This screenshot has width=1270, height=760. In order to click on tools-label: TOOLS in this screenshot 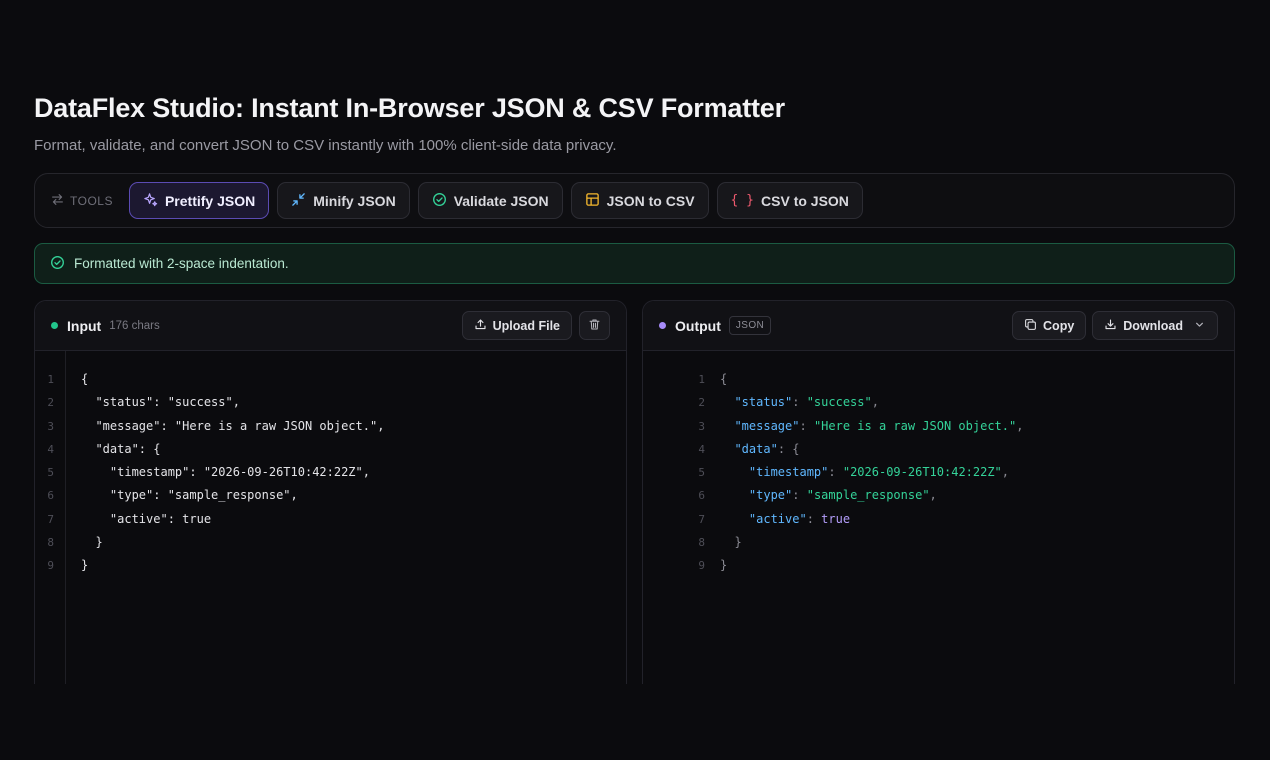, I will do `click(82, 201)`.